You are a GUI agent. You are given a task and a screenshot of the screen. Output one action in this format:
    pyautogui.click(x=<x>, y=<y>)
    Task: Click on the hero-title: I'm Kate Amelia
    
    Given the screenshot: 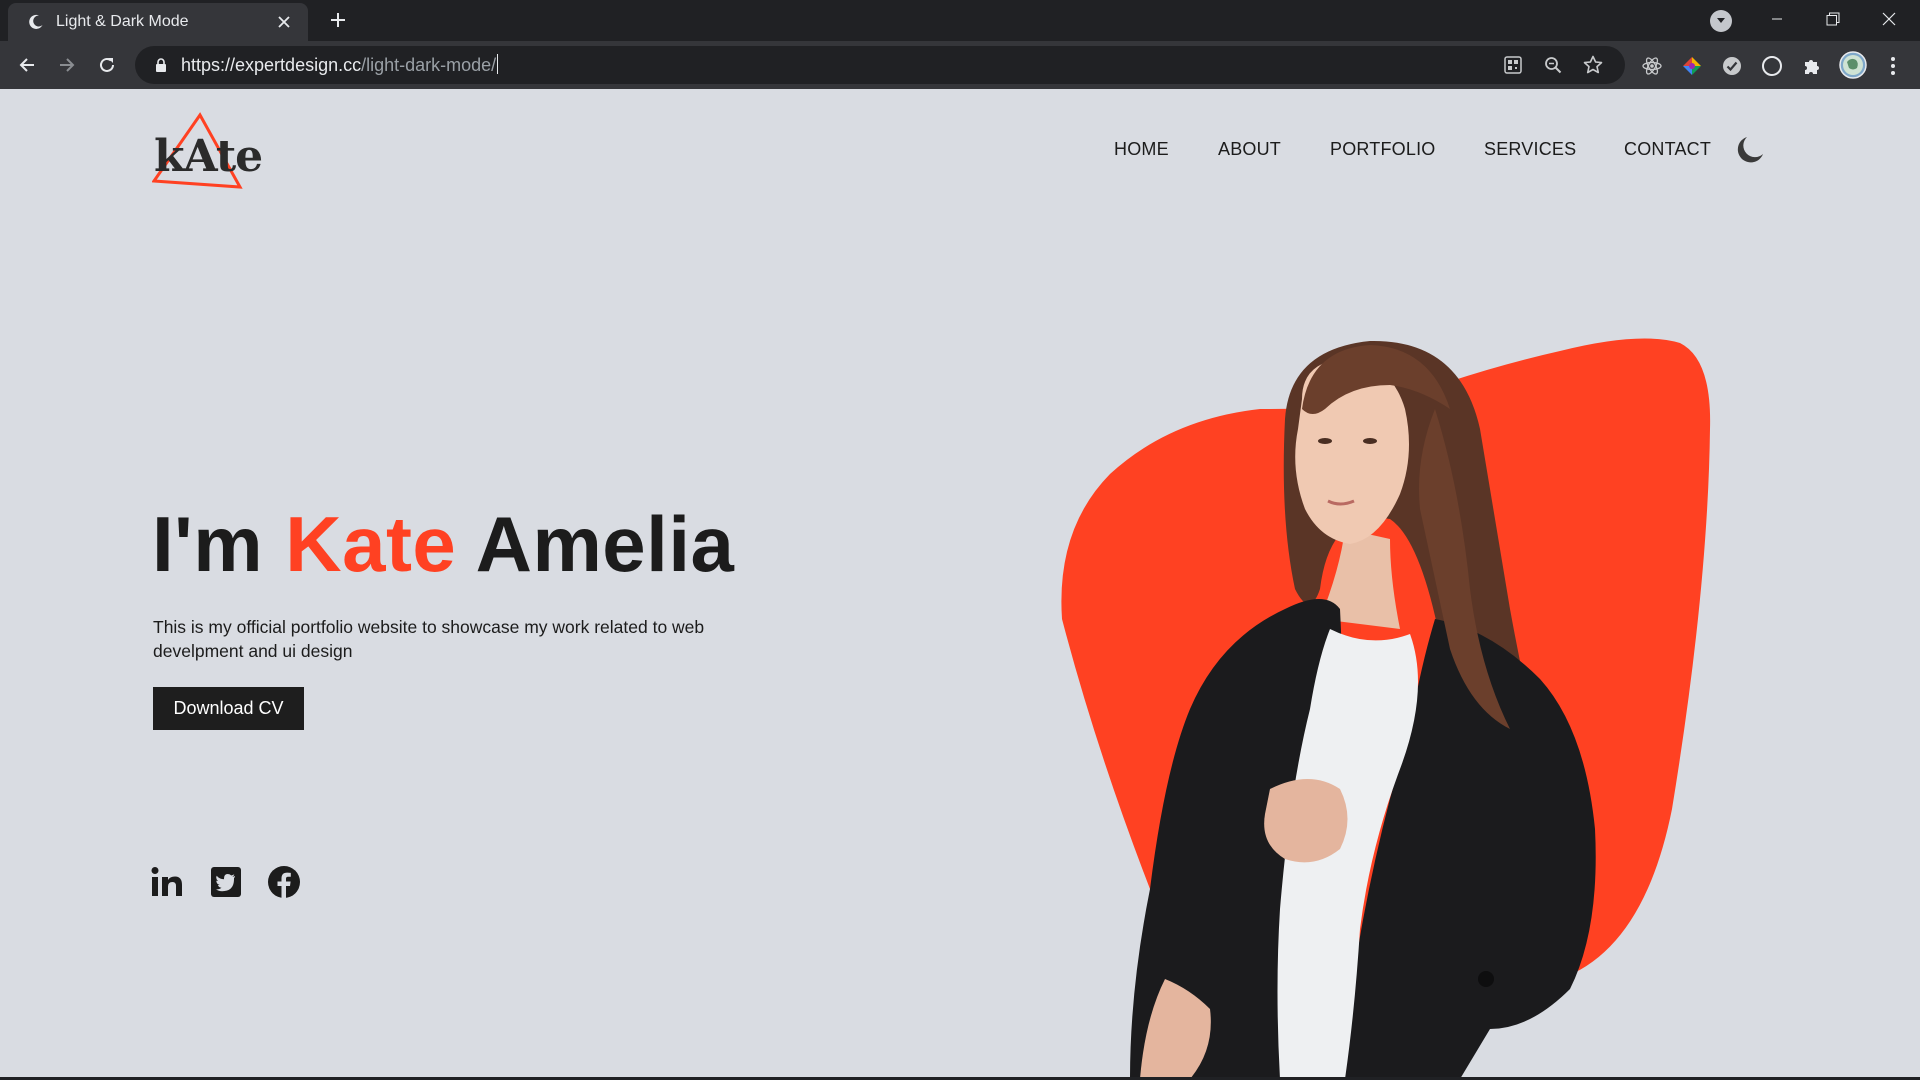 What is the action you would take?
    pyautogui.click(x=443, y=544)
    